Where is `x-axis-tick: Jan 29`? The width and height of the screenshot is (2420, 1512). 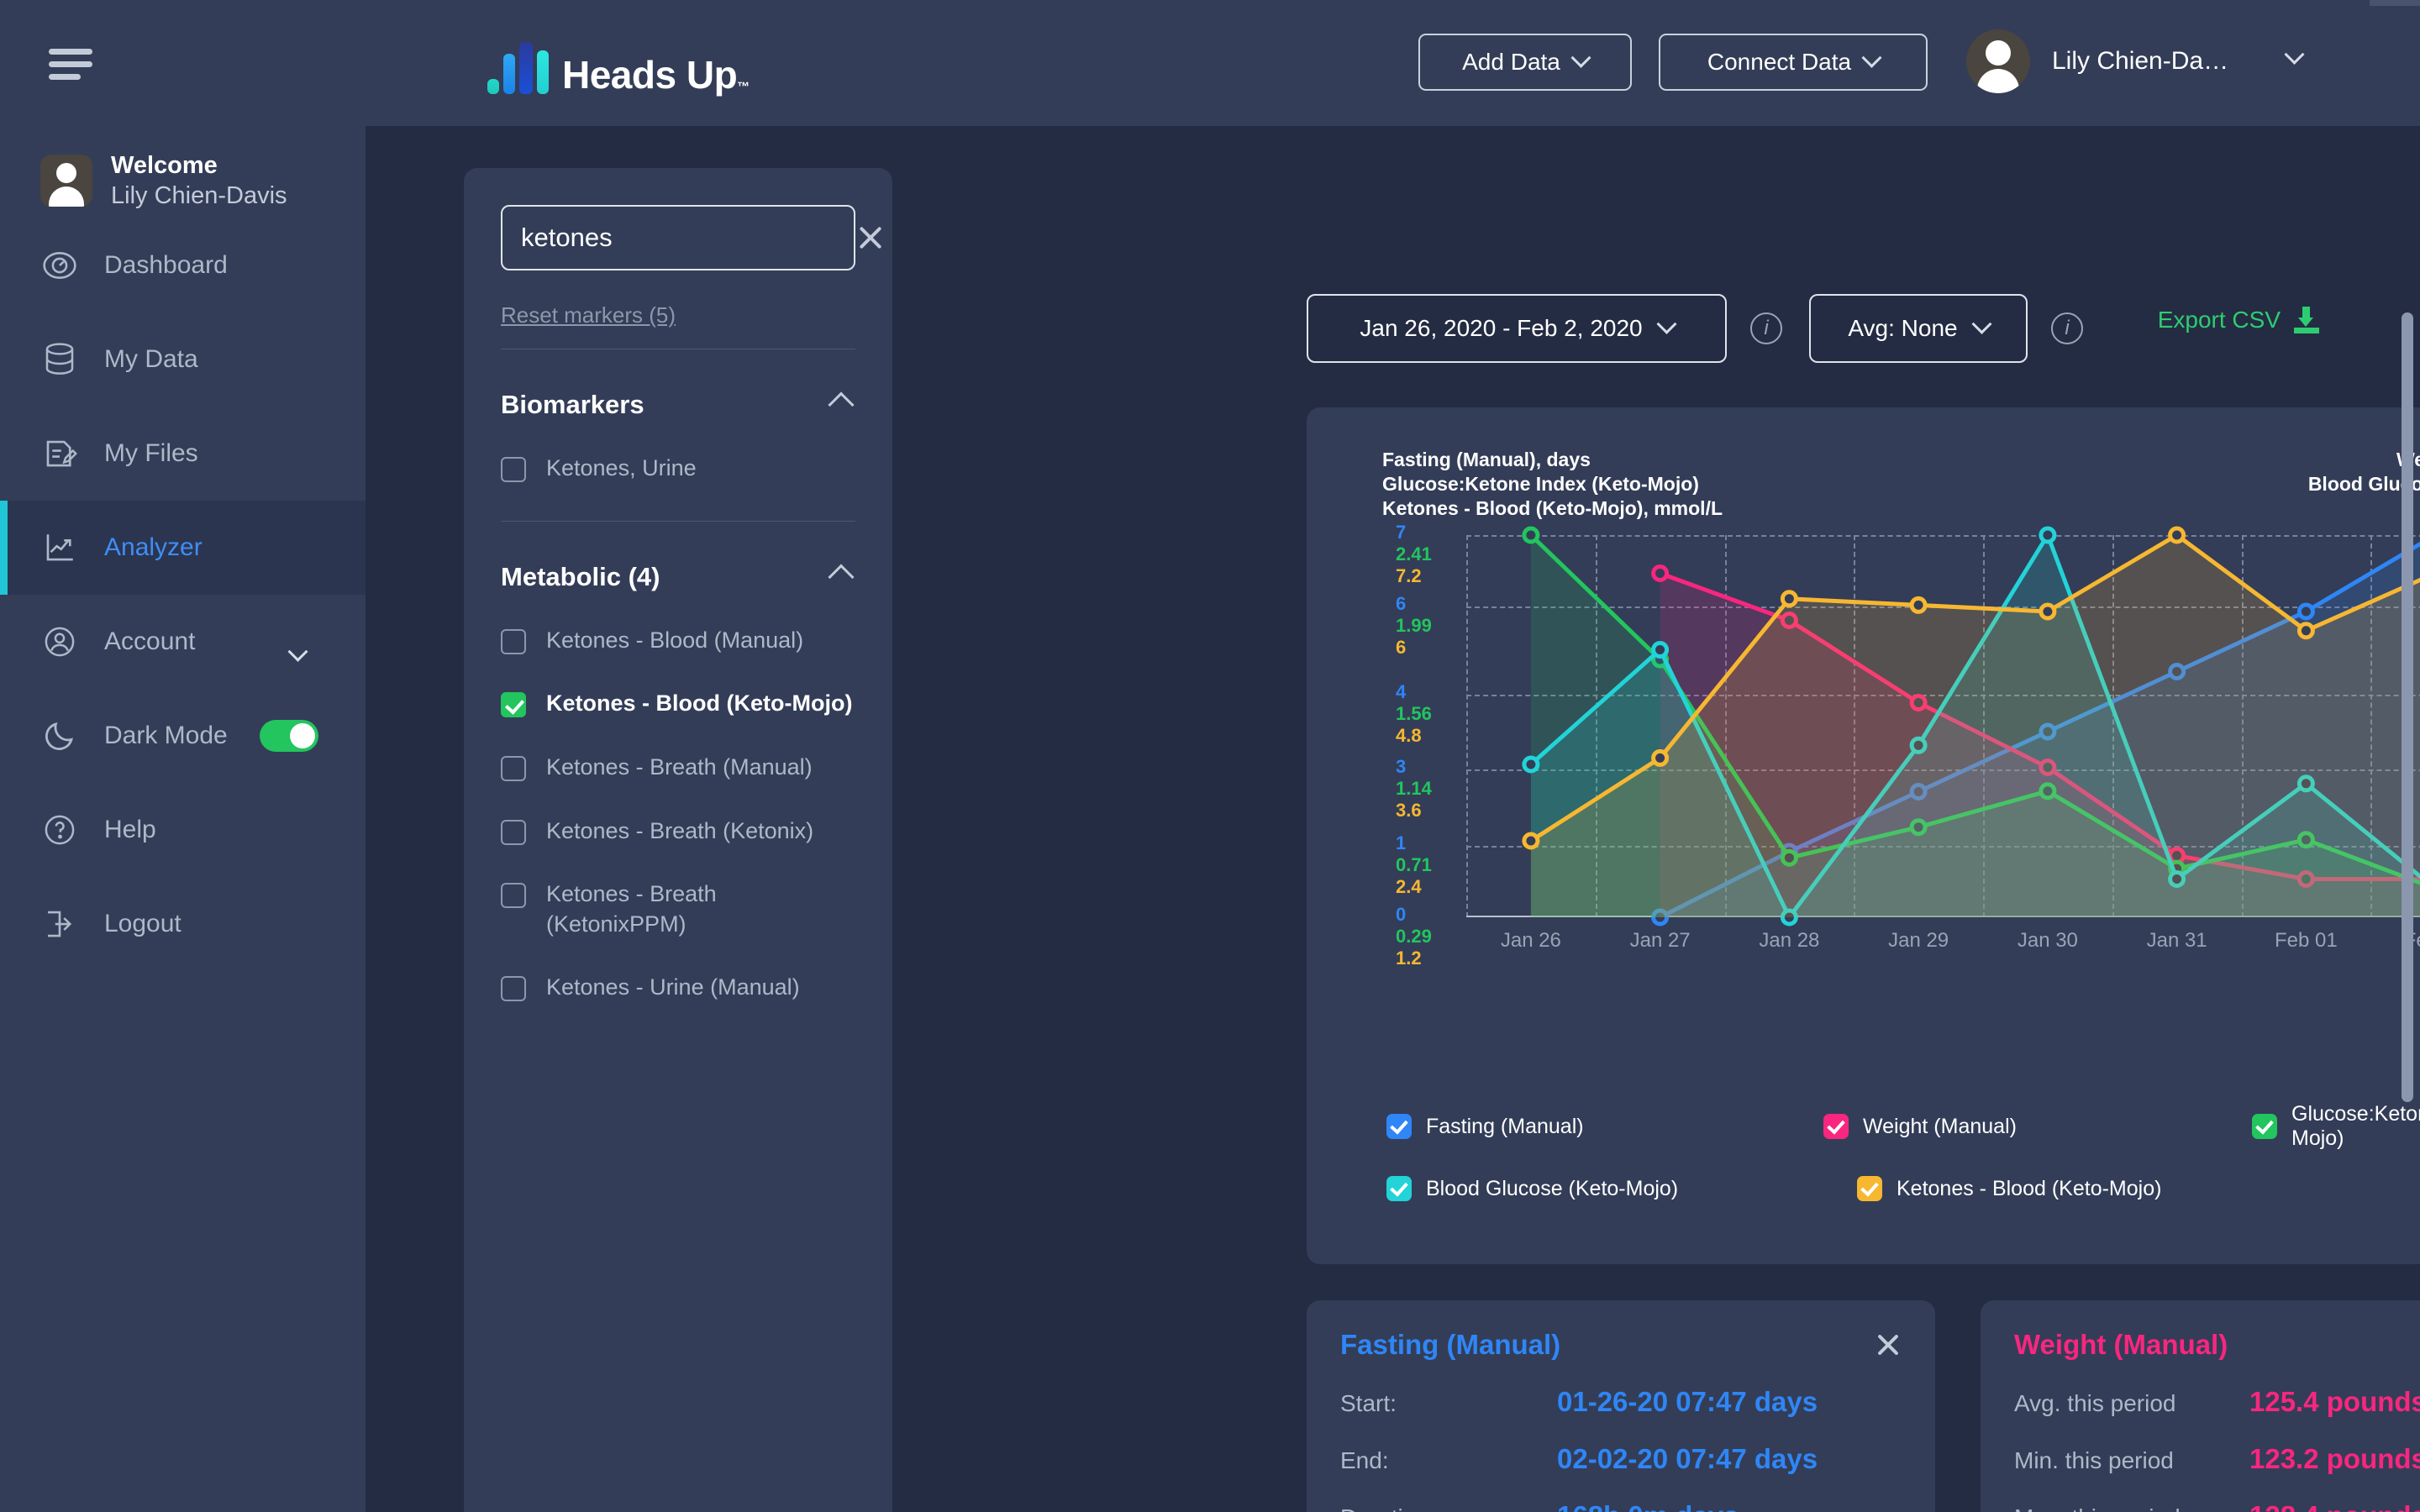
x-axis-tick: Jan 29 is located at coordinates (1919, 940).